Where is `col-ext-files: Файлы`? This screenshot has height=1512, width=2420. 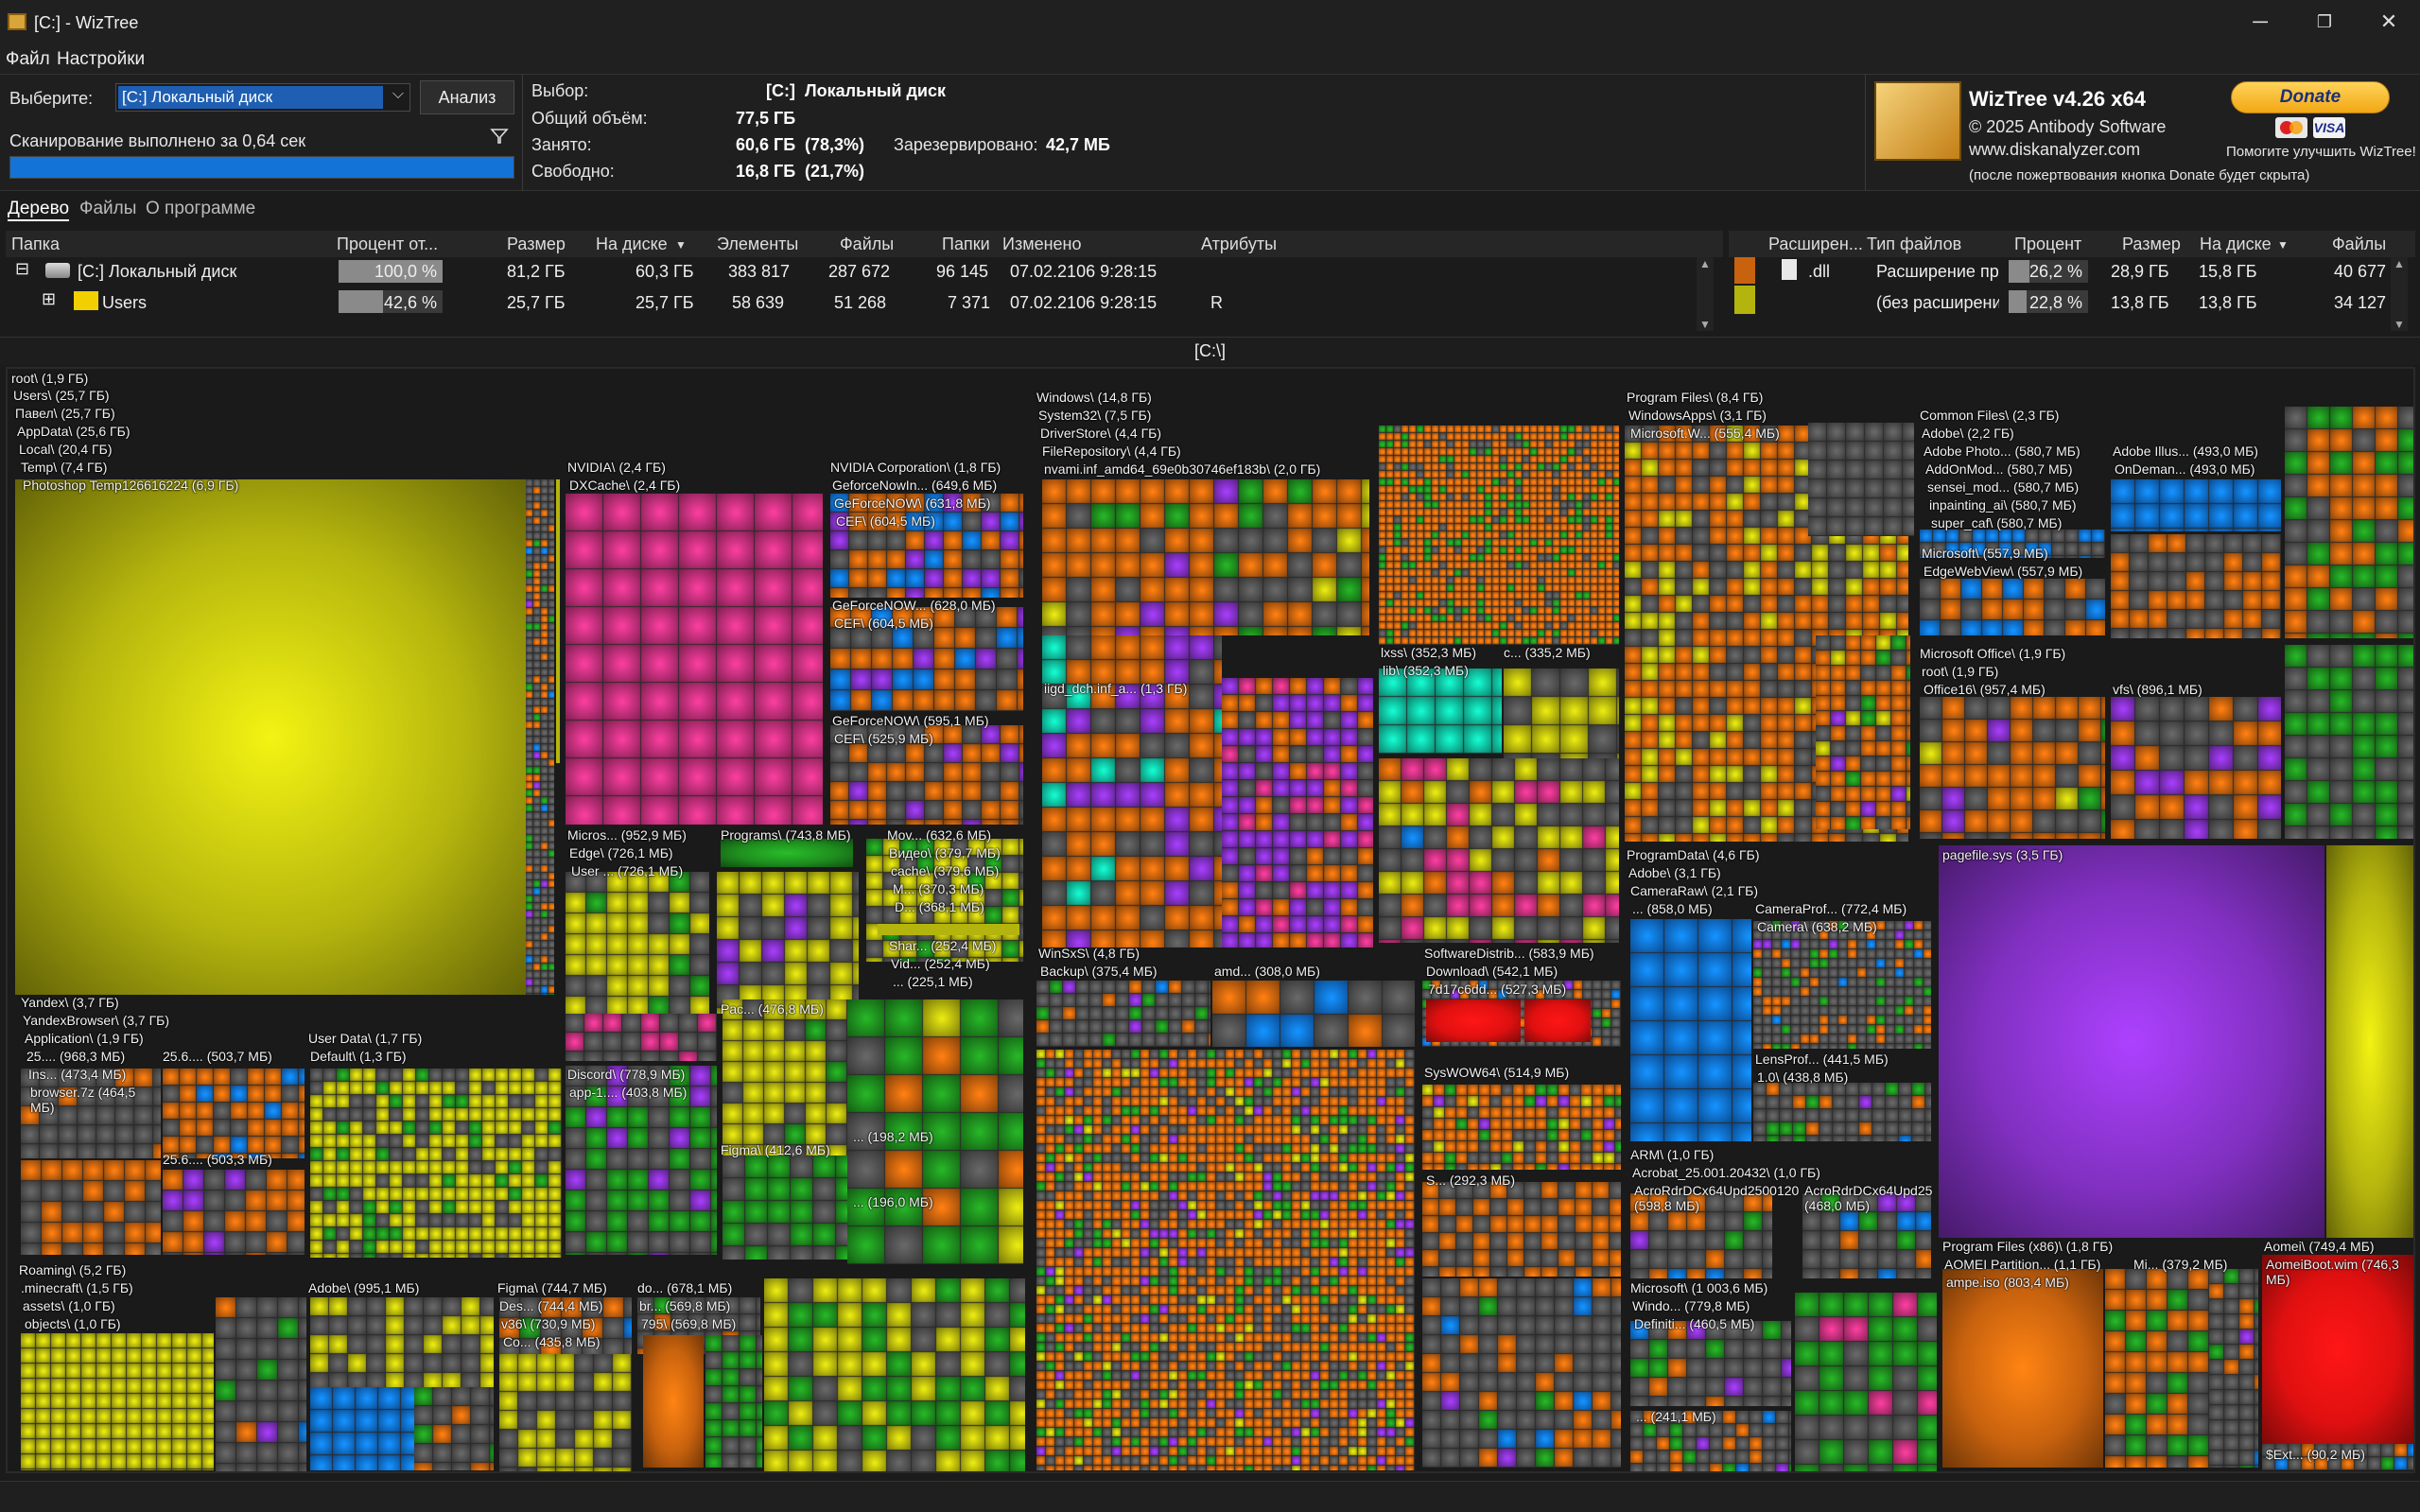
col-ext-files: Файлы is located at coordinates (2359, 245).